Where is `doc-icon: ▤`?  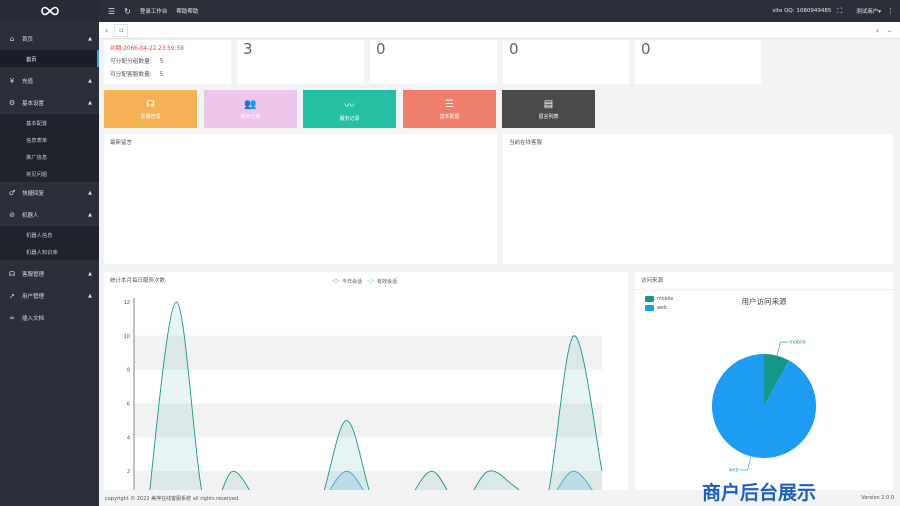 doc-icon: ▤ is located at coordinates (548, 104).